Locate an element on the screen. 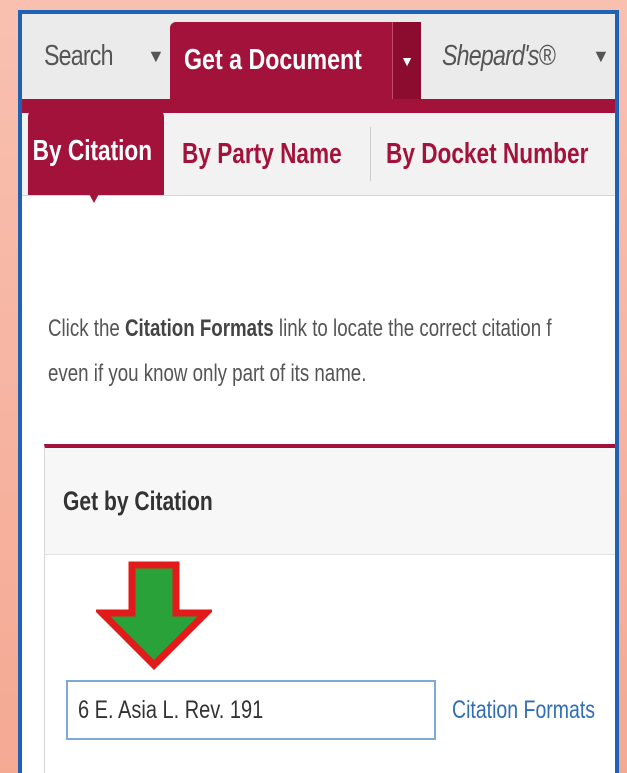  top-navigation: Search ▼ Get a Document ▼ Shepard's® ▼ is located at coordinates (318, 57).